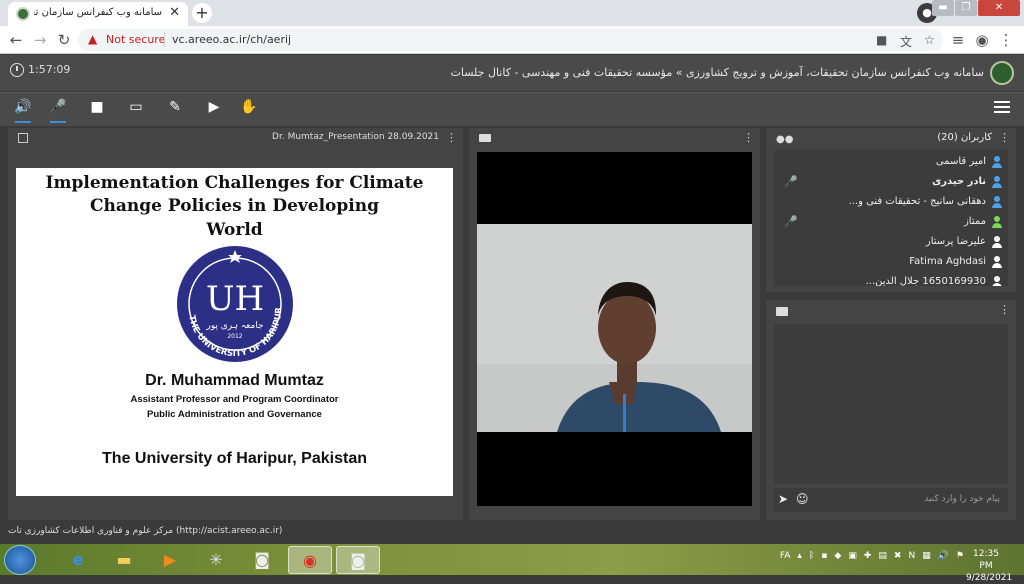 The image size is (1024, 584). What do you see at coordinates (959, 181) in the screenshot?
I see `user-name: نادر حیدری` at bounding box center [959, 181].